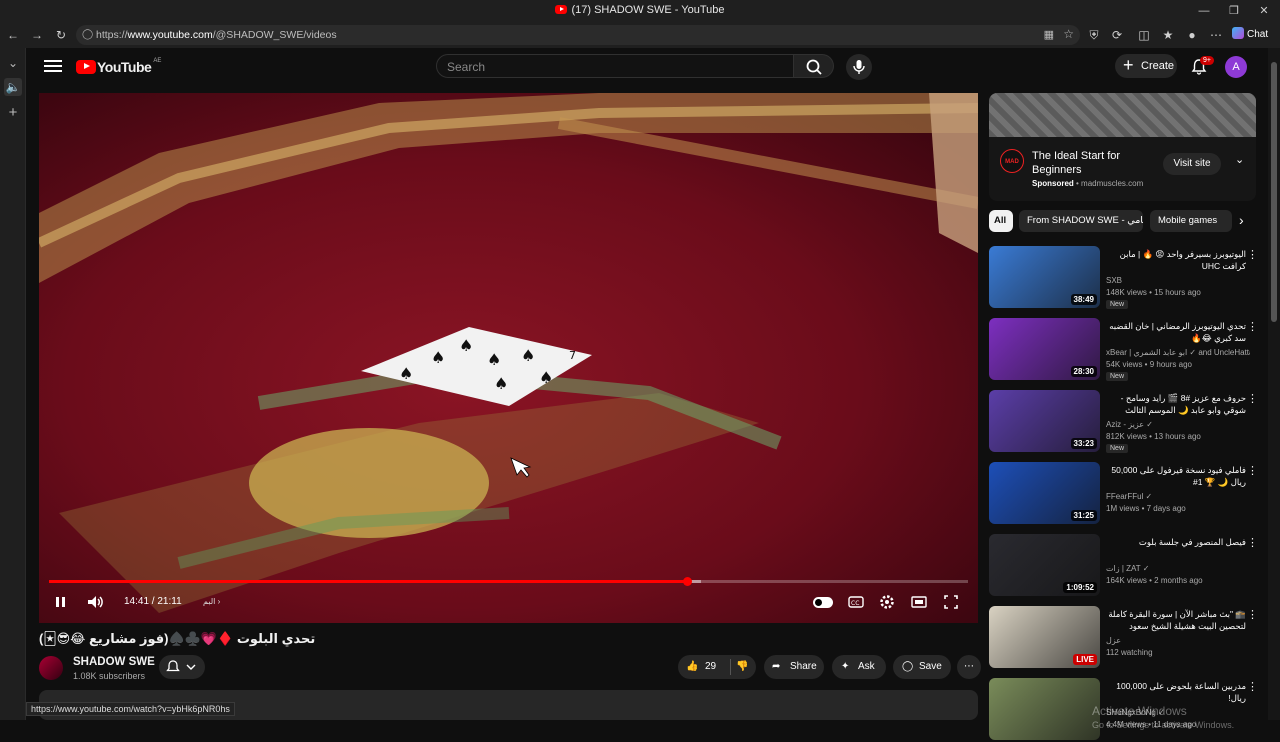 The width and height of the screenshot is (1280, 742). Describe the element at coordinates (182, 667) in the screenshot. I see `subscription-bell-button` at that location.